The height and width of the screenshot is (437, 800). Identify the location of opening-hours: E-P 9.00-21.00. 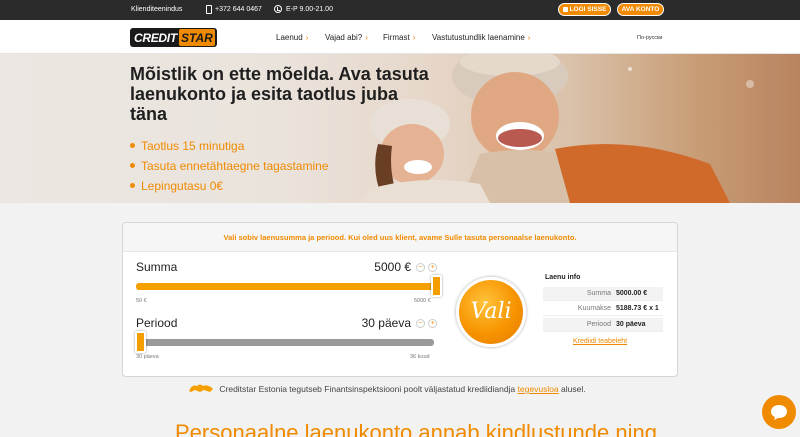
(309, 9).